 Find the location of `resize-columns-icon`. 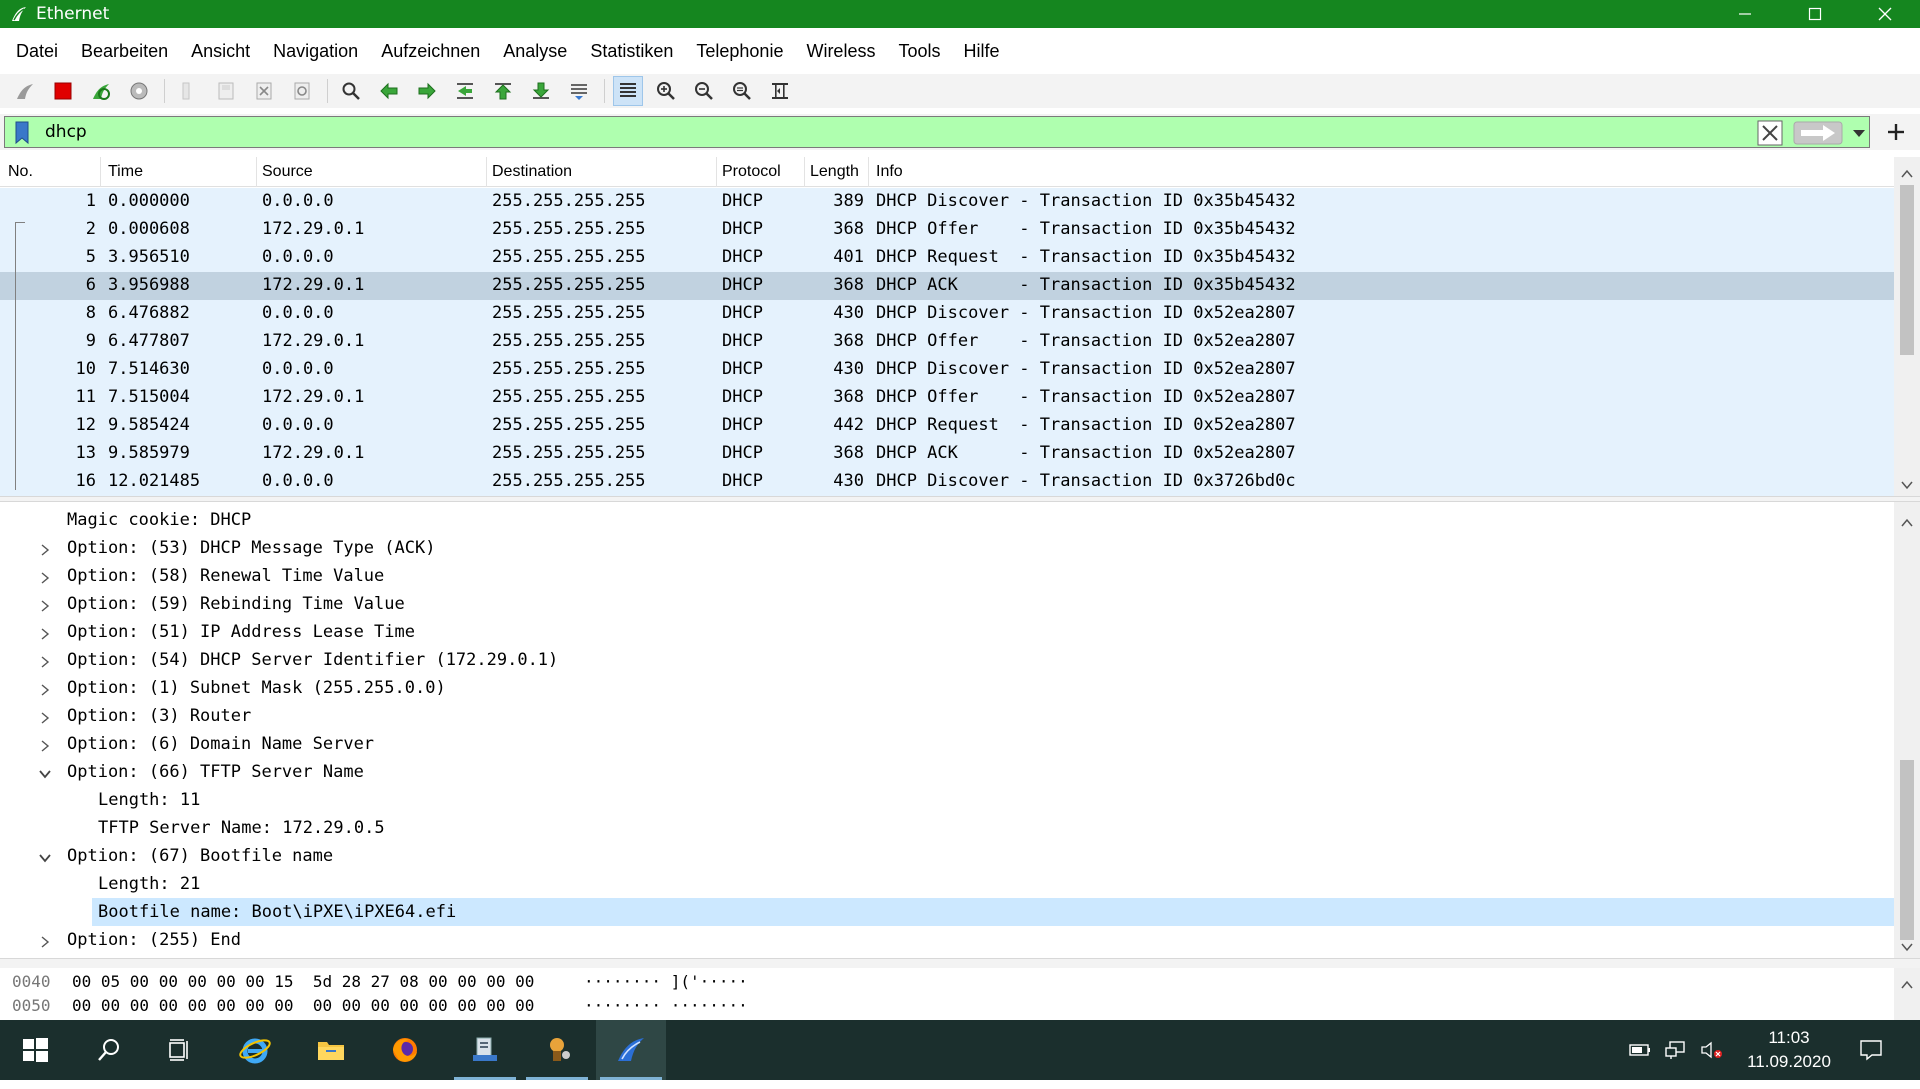

resize-columns-icon is located at coordinates (780, 91).